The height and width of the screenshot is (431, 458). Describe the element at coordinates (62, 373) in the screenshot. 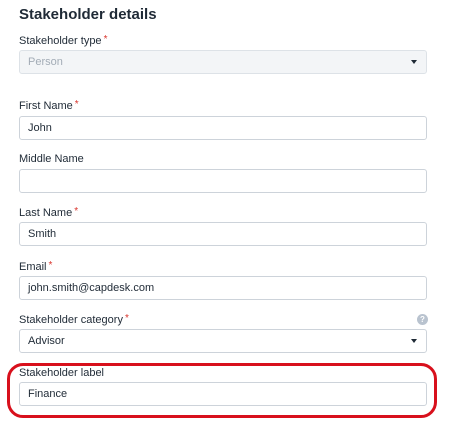

I see `stakeholder-label-label: Stakeholder label` at that location.